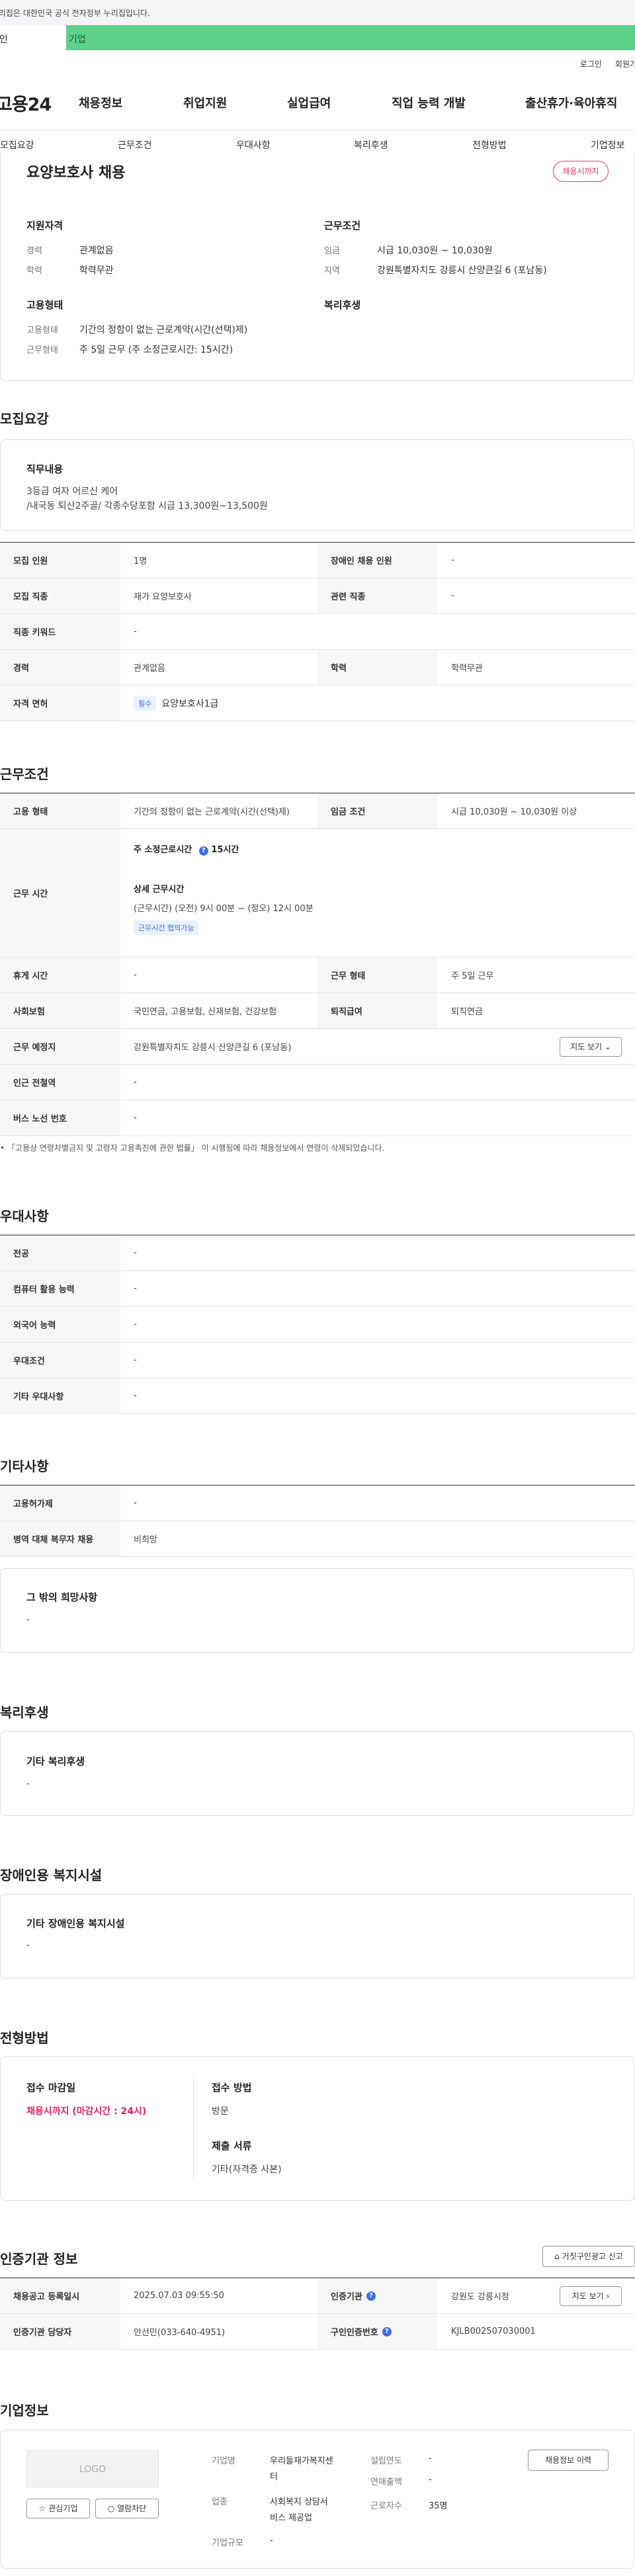  I want to click on career-label: 경력, so click(34, 251).